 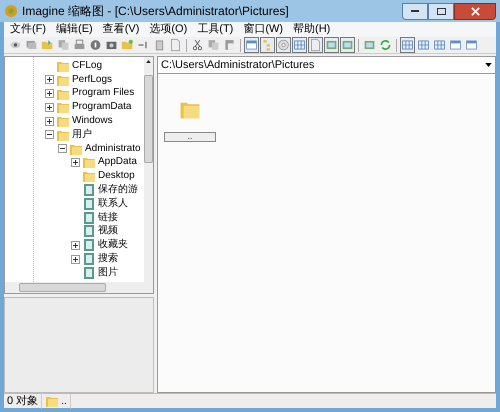 What do you see at coordinates (263, 29) in the screenshot?
I see `menu-item: 窗口(W)` at bounding box center [263, 29].